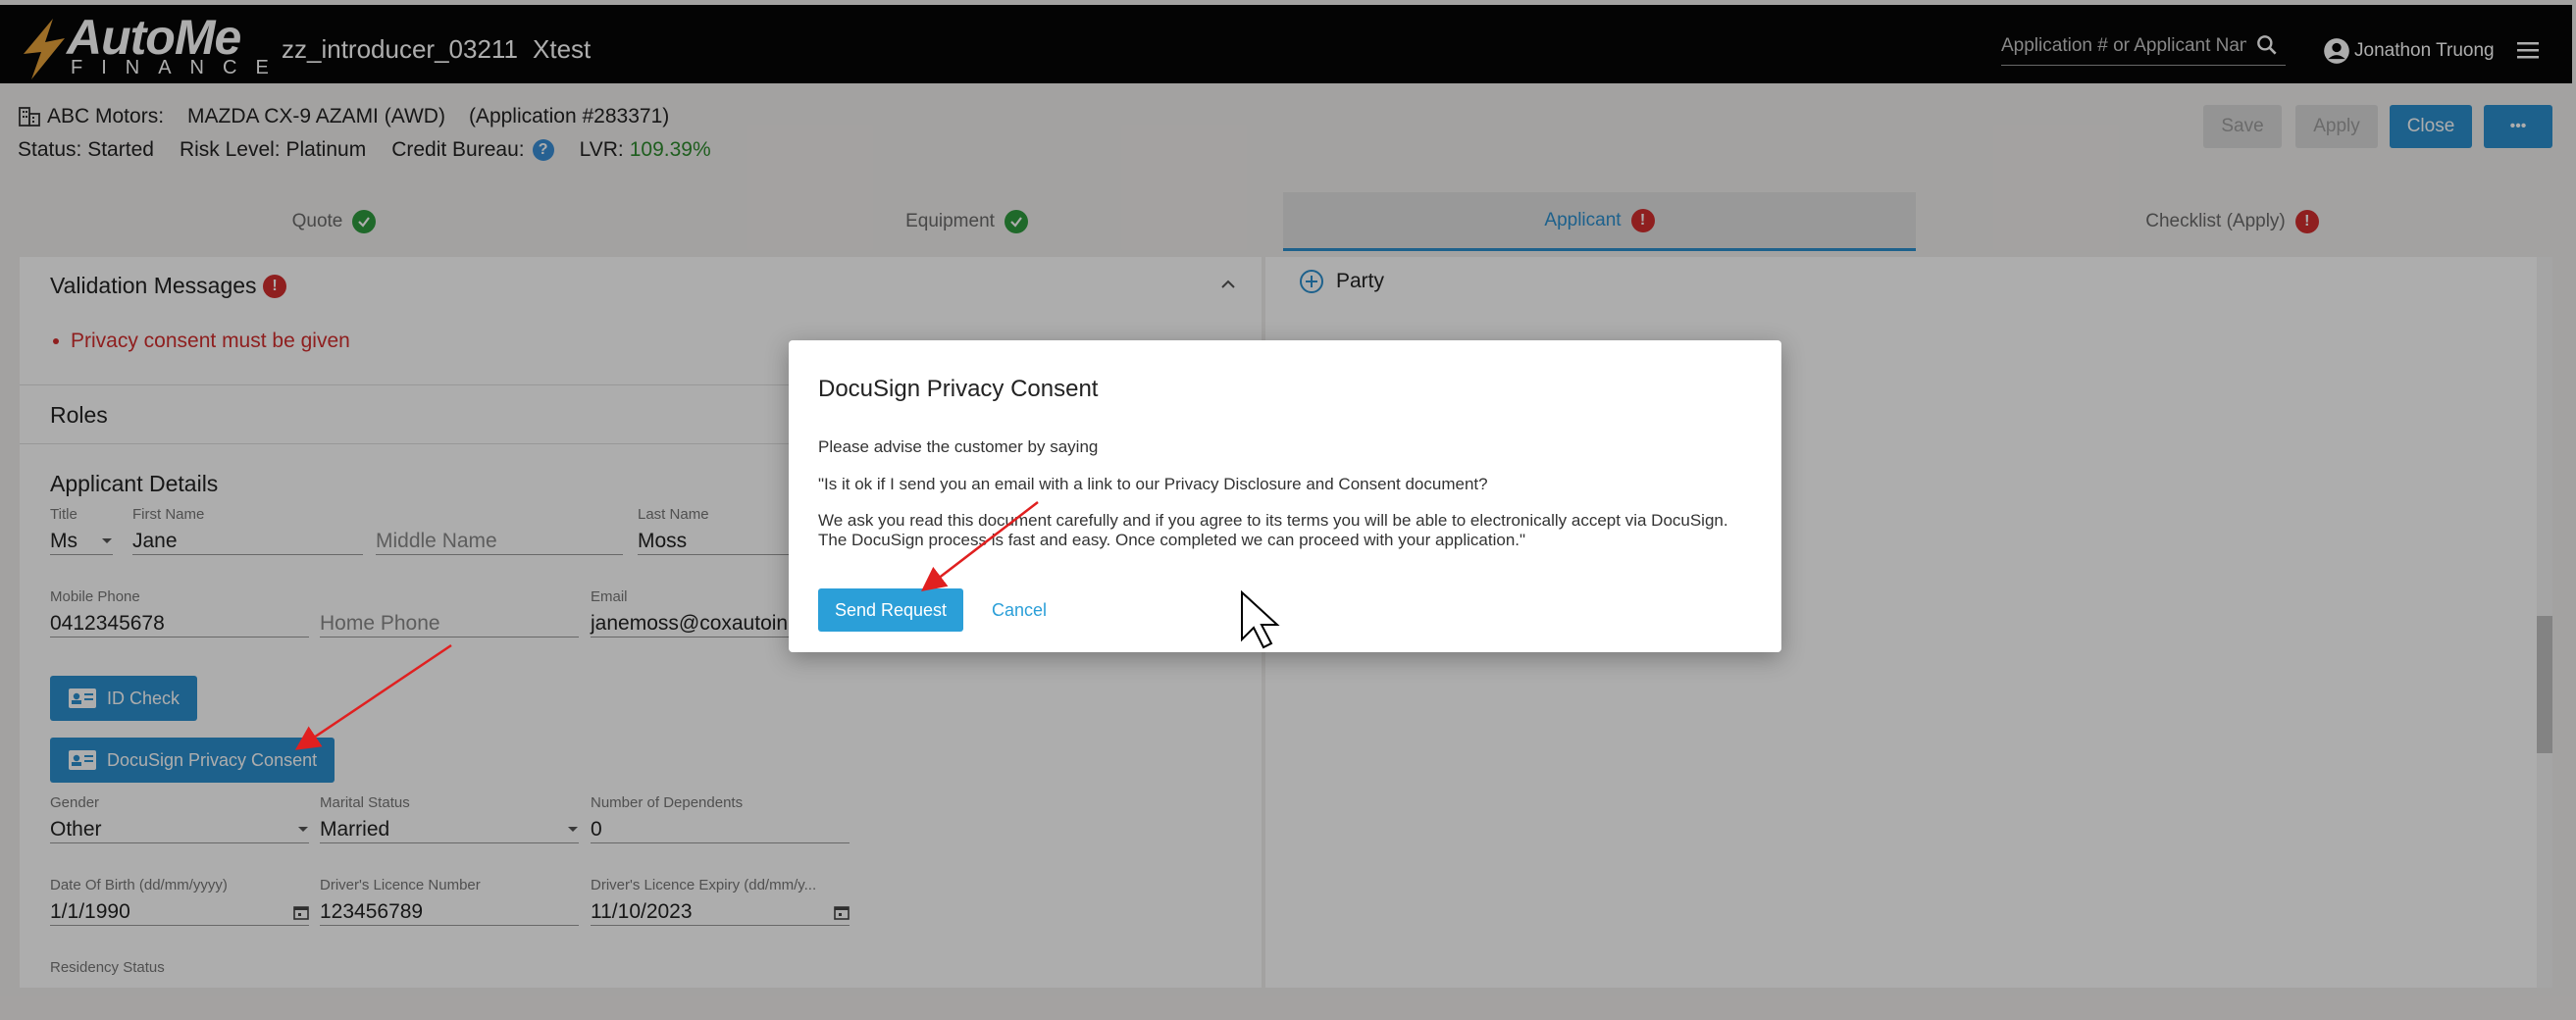 Image resolution: width=2576 pixels, height=1020 pixels. What do you see at coordinates (958, 389) in the screenshot?
I see `dialog-title: DocuSign Privacy Consent` at bounding box center [958, 389].